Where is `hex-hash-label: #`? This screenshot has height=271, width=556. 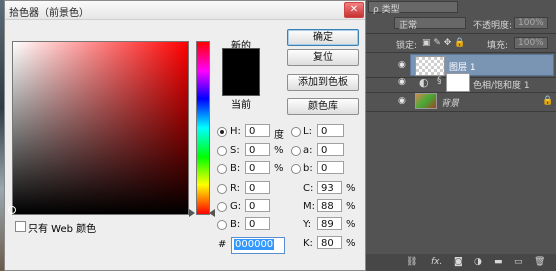
hex-hash-label: # is located at coordinates (222, 244).